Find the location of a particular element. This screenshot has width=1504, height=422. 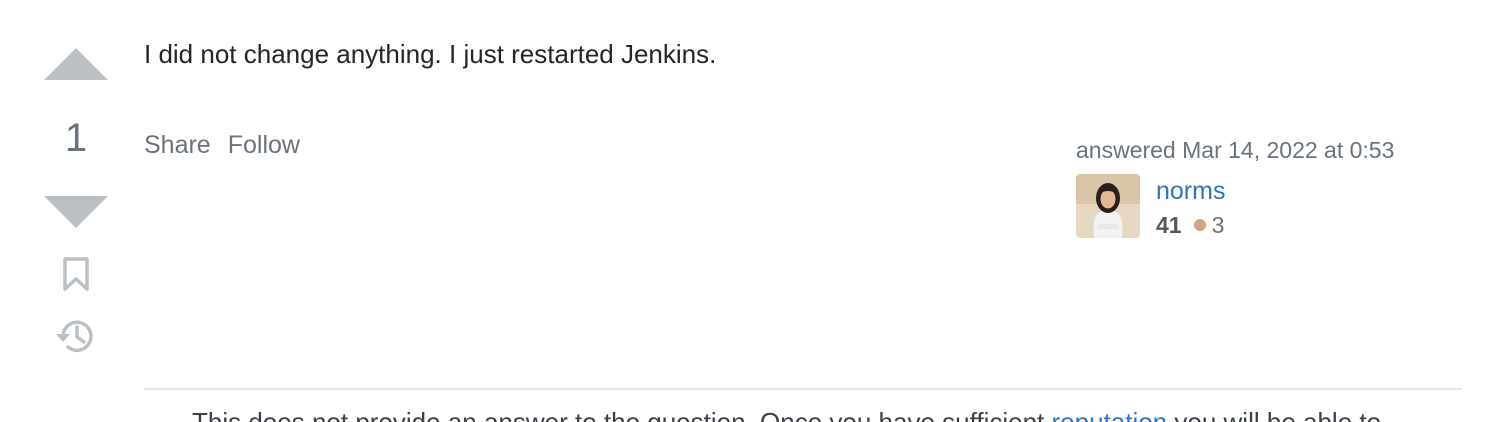

answered-timestamp: answered Mar 14, 2022 at 0:53 is located at coordinates (1235, 150).